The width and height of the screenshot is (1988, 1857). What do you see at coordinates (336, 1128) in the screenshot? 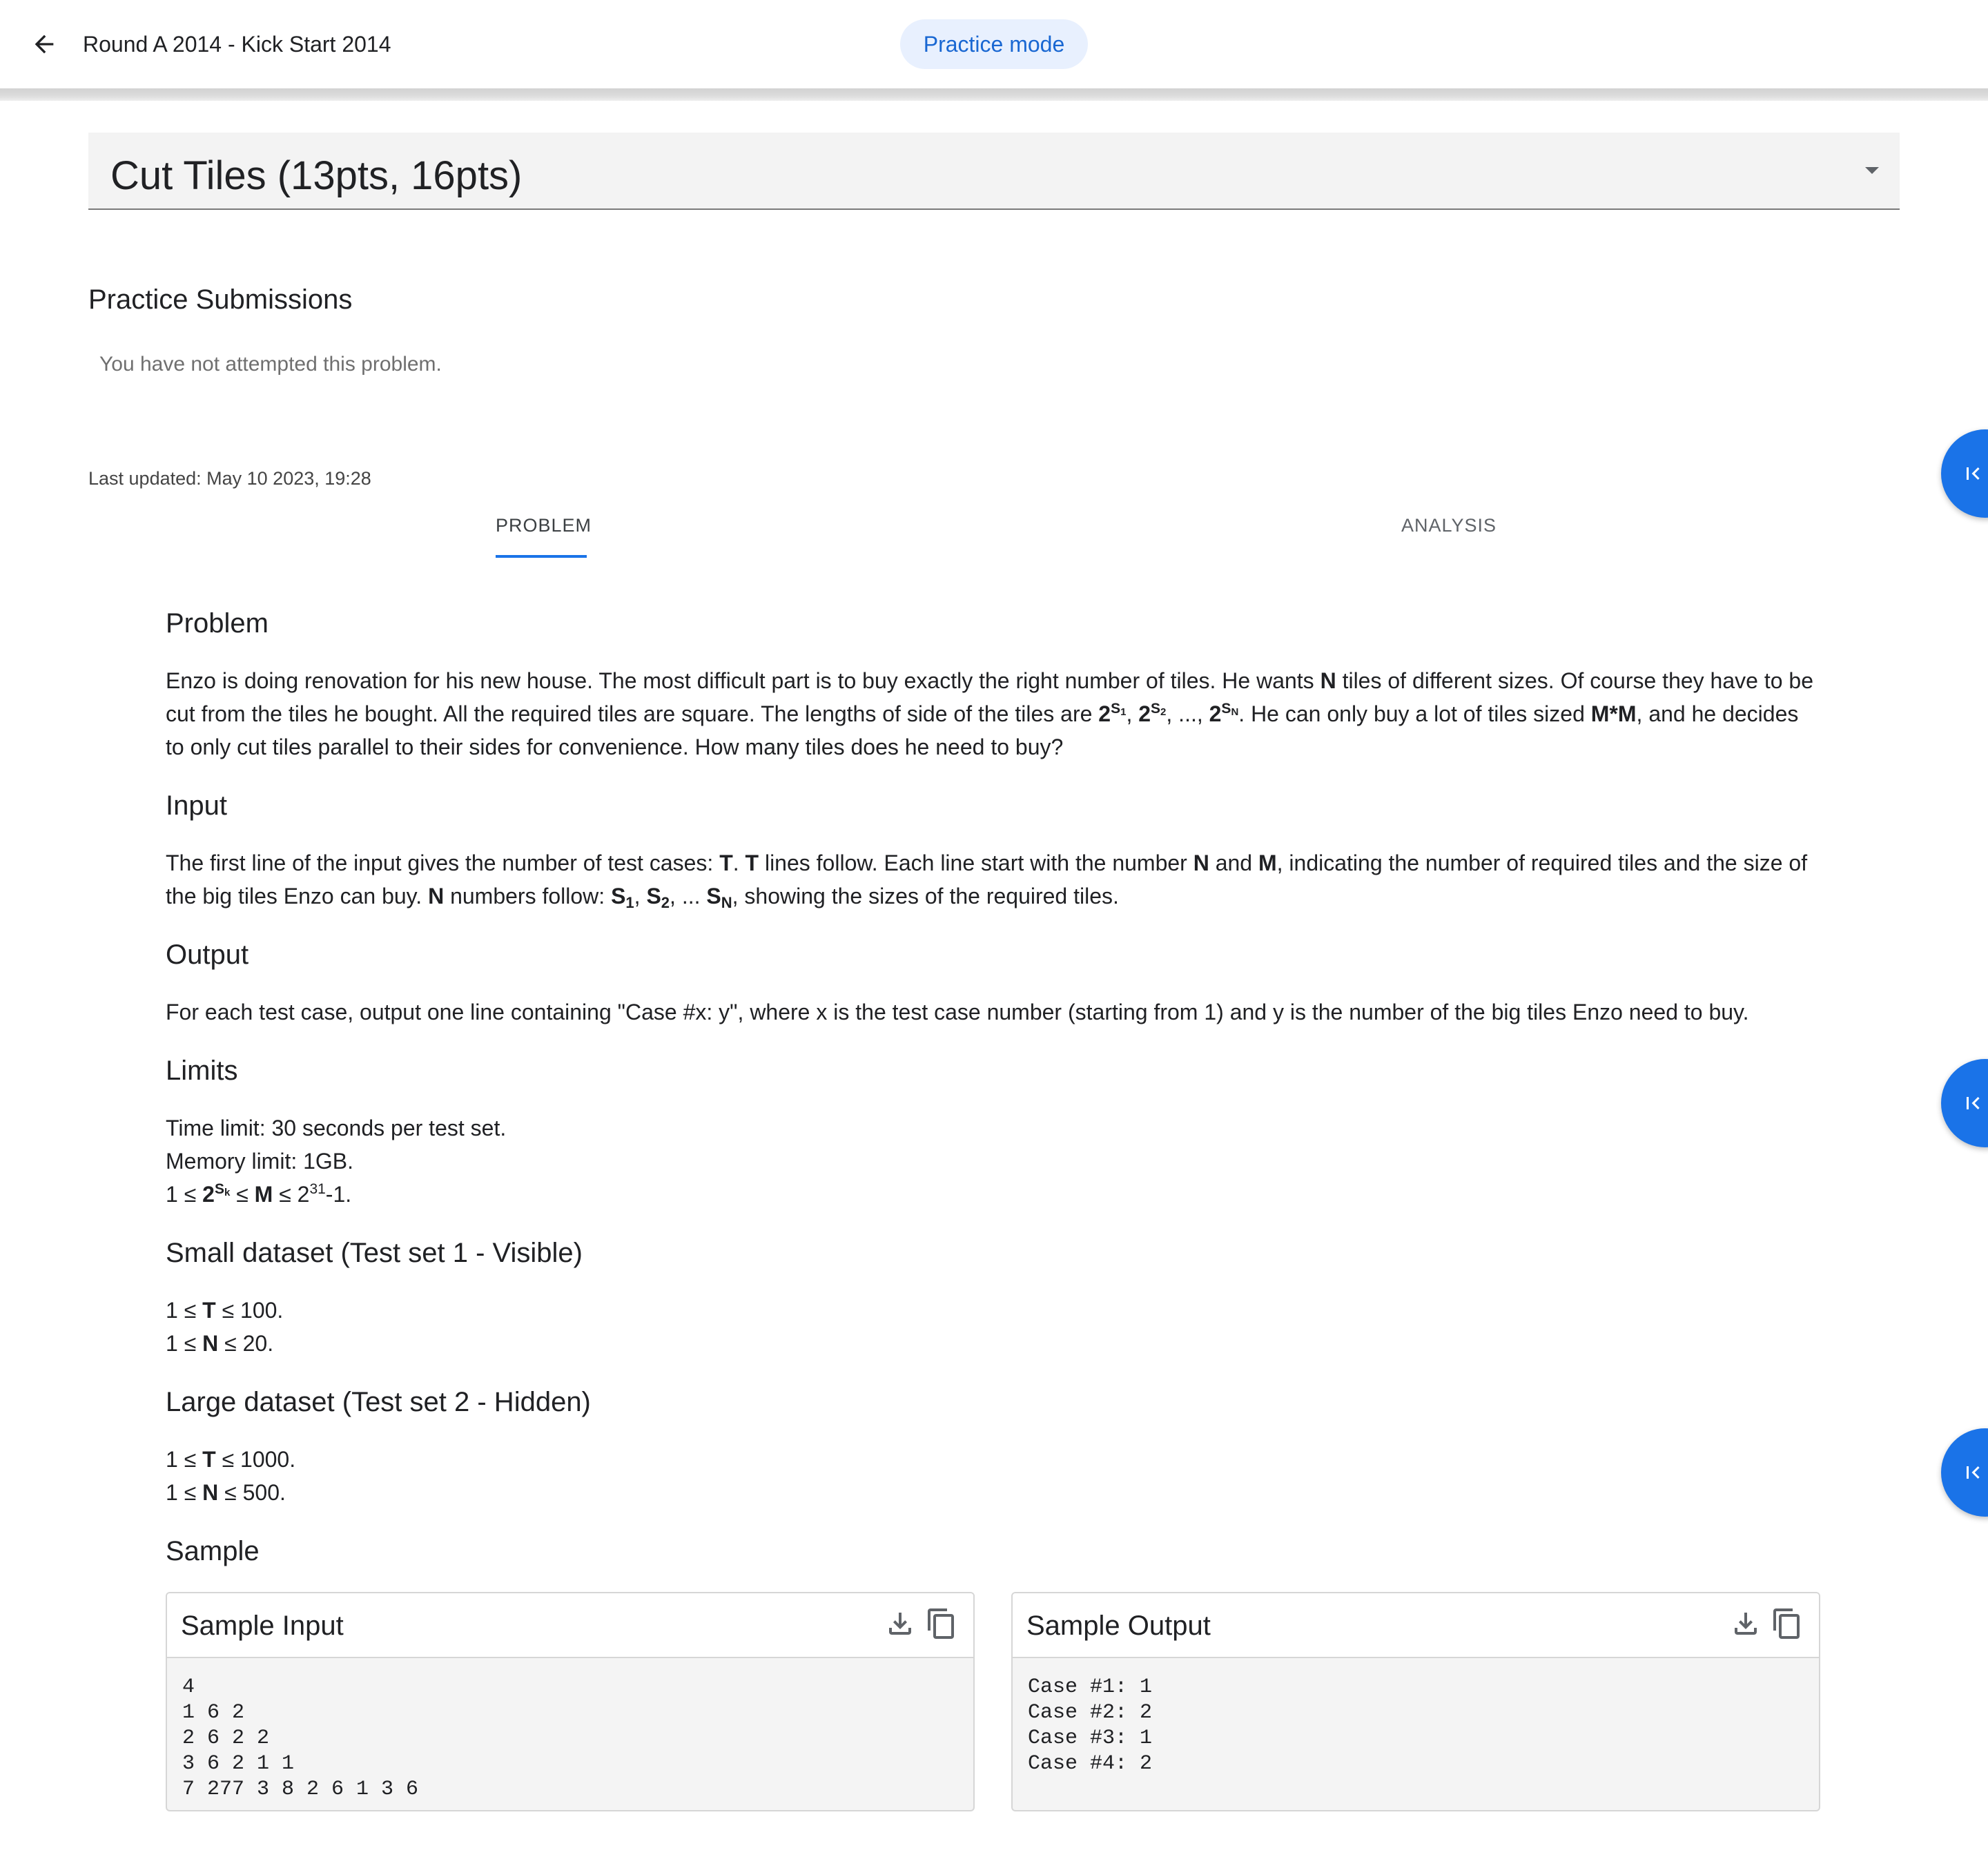
I see `time-limit-text: Time limit: 30 seconds per test set.` at bounding box center [336, 1128].